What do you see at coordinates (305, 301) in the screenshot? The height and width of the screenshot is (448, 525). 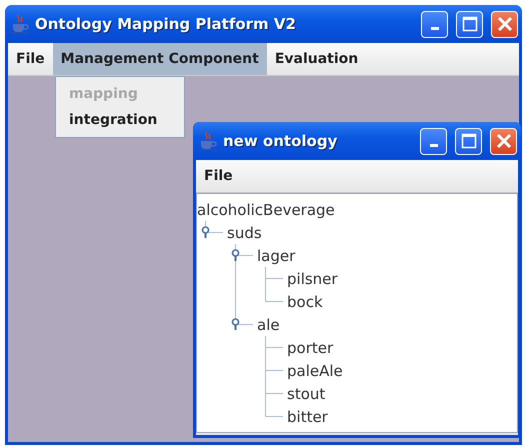 I see `tree-node: bock` at bounding box center [305, 301].